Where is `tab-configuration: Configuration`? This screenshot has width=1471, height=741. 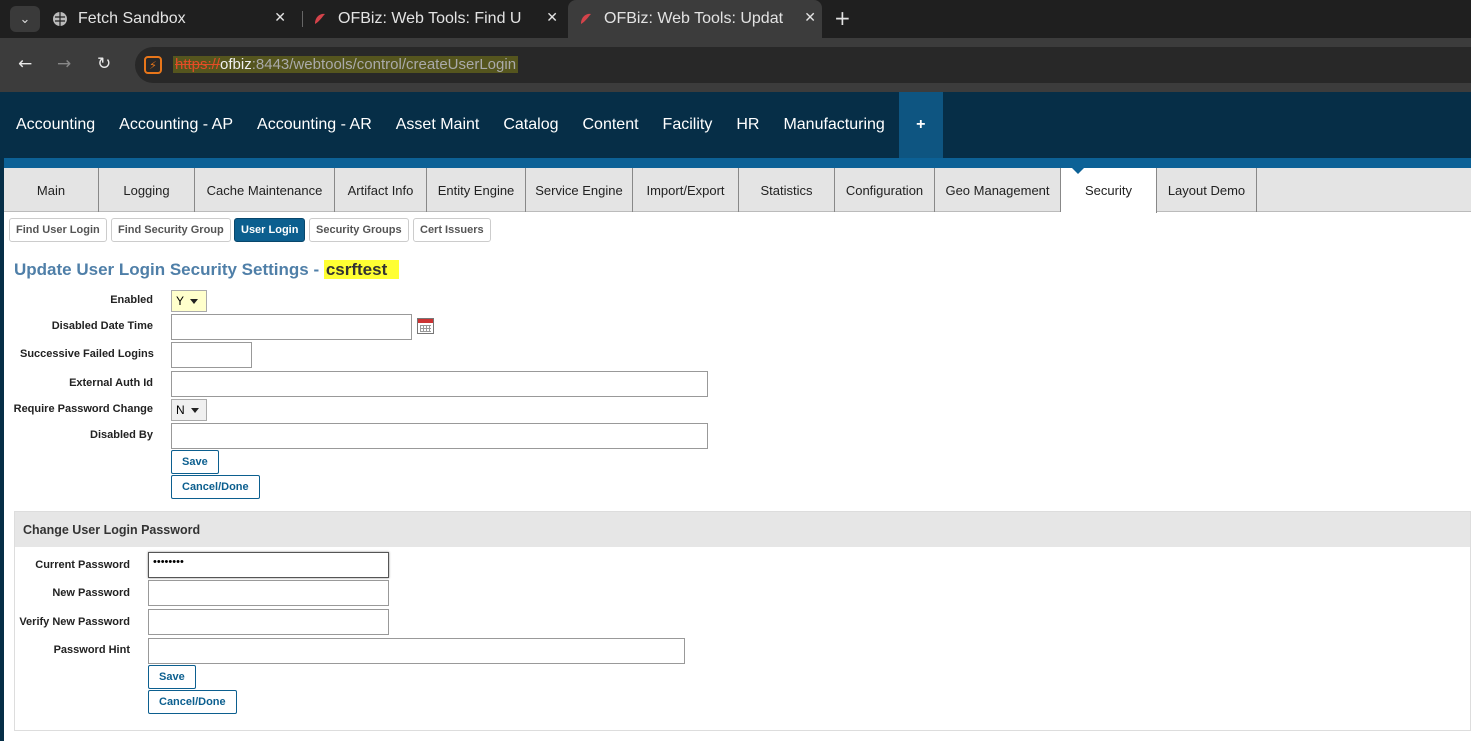 tab-configuration: Configuration is located at coordinates (885, 190).